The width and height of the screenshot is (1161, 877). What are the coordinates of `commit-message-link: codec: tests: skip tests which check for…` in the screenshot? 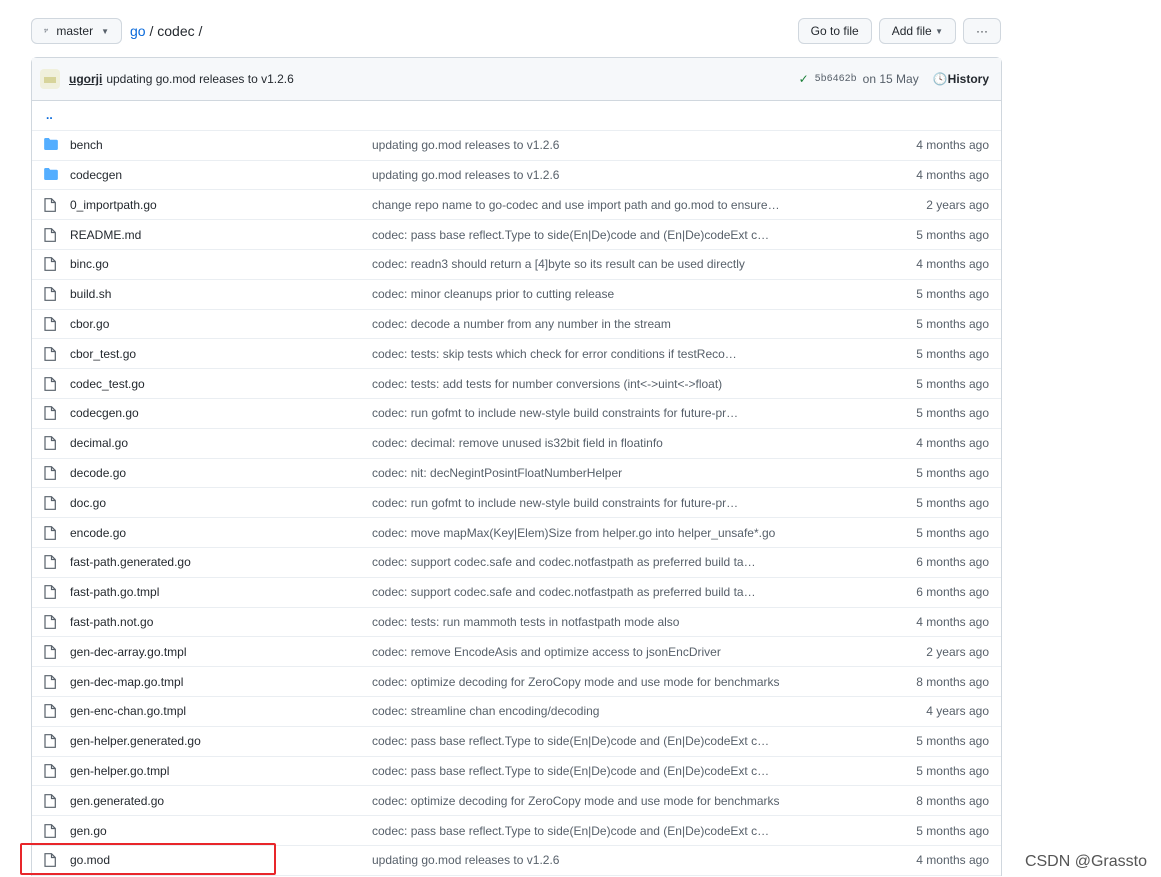 It's located at (644, 354).